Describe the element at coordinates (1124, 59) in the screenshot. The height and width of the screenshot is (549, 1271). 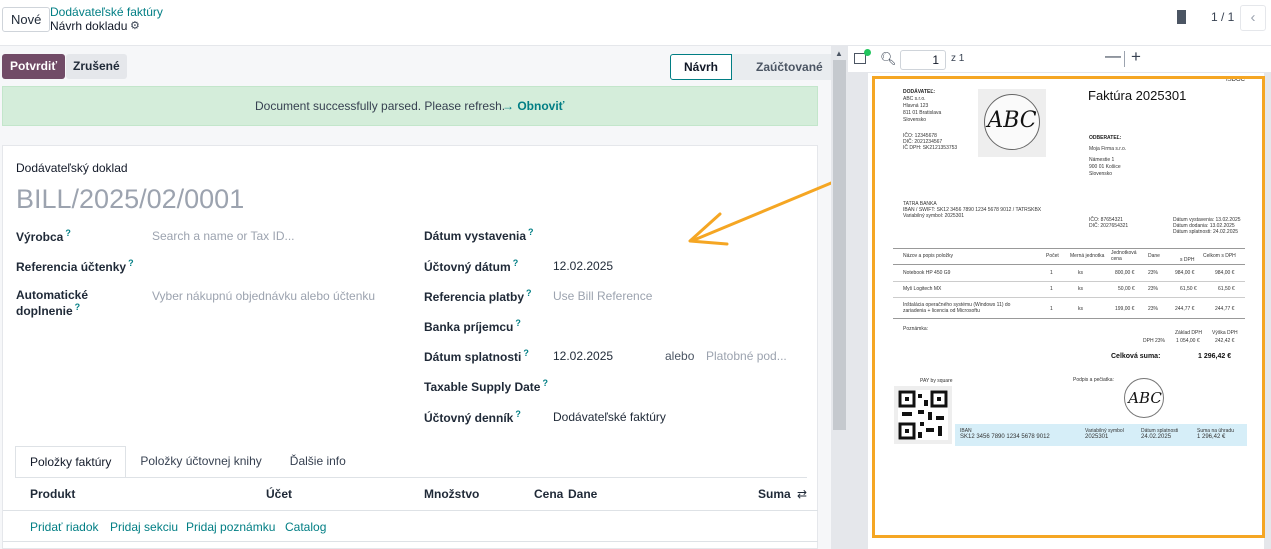
I see `zoom-divider` at that location.